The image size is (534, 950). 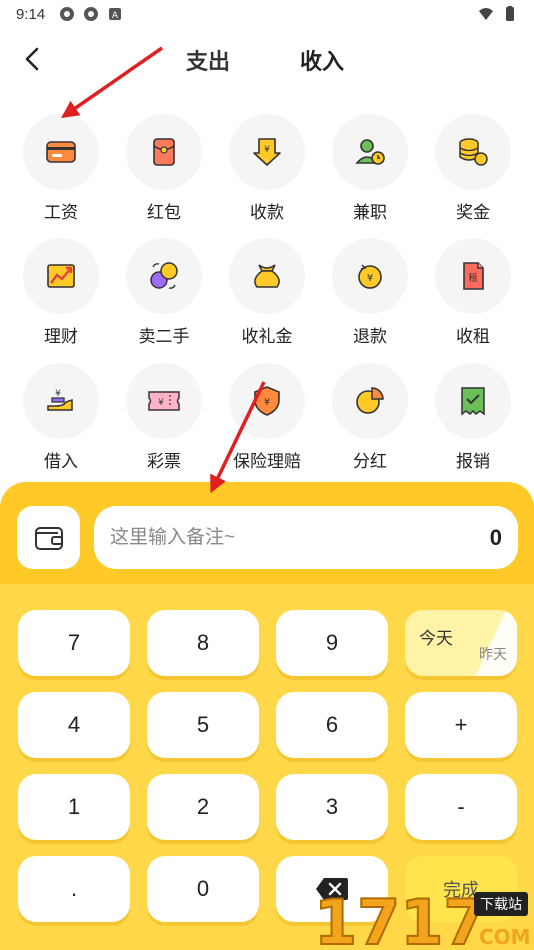 I want to click on key-backspace, so click(x=332, y=889).